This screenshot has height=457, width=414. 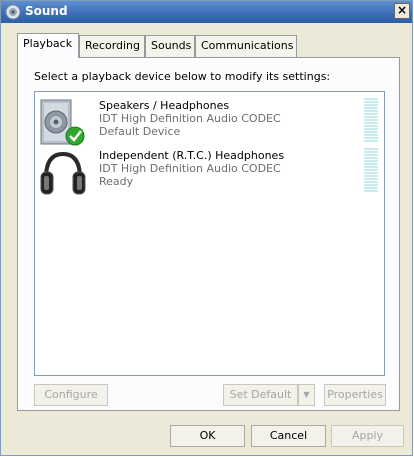 What do you see at coordinates (355, 395) in the screenshot?
I see `properties-button: Properties` at bounding box center [355, 395].